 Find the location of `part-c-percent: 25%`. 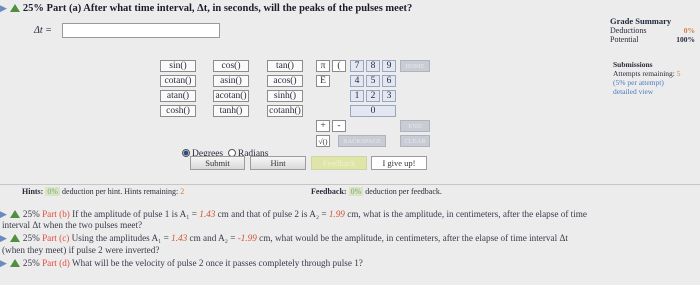

part-c-percent: 25% is located at coordinates (31, 238).